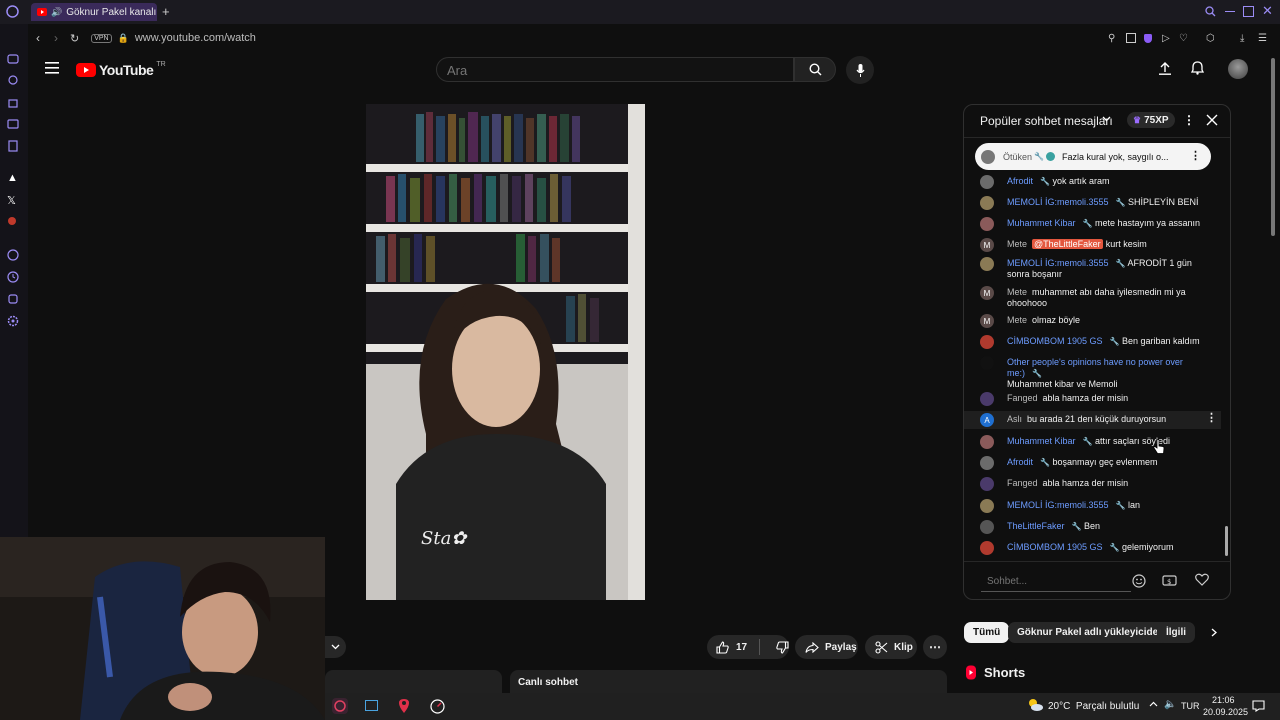 The image size is (1280, 720). Describe the element at coordinates (1211, 418) in the screenshot. I see `message-more-options-icon: ⋮` at that location.